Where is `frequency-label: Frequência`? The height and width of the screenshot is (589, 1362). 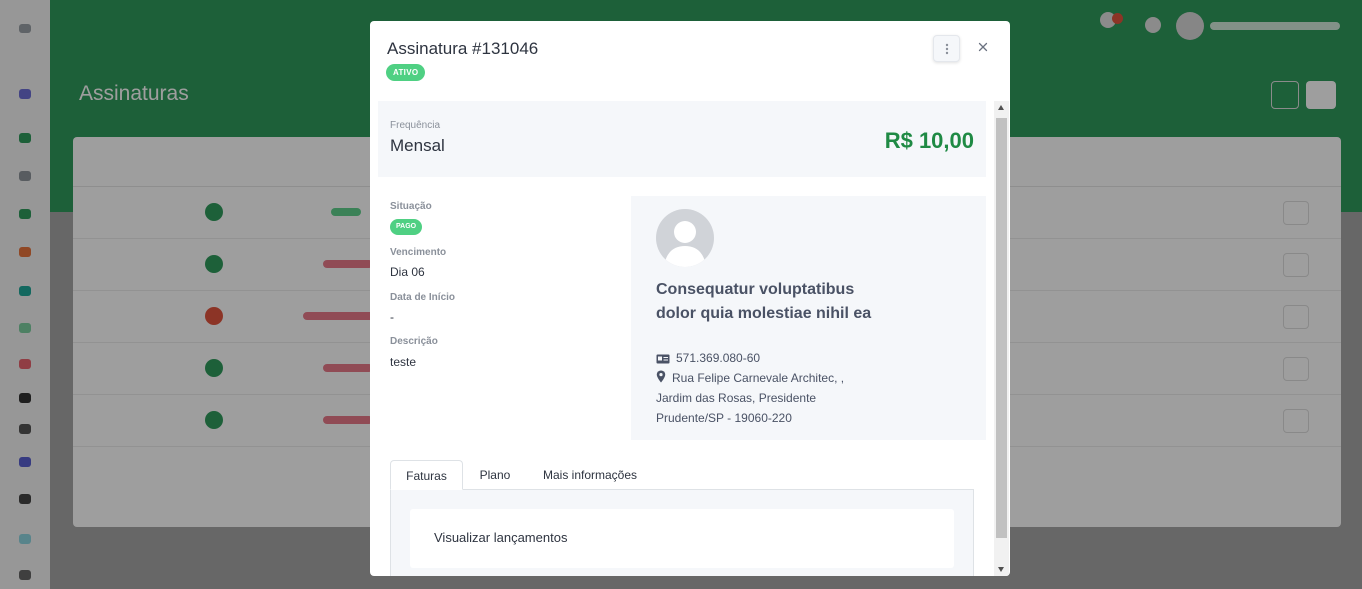 frequency-label: Frequência is located at coordinates (415, 125).